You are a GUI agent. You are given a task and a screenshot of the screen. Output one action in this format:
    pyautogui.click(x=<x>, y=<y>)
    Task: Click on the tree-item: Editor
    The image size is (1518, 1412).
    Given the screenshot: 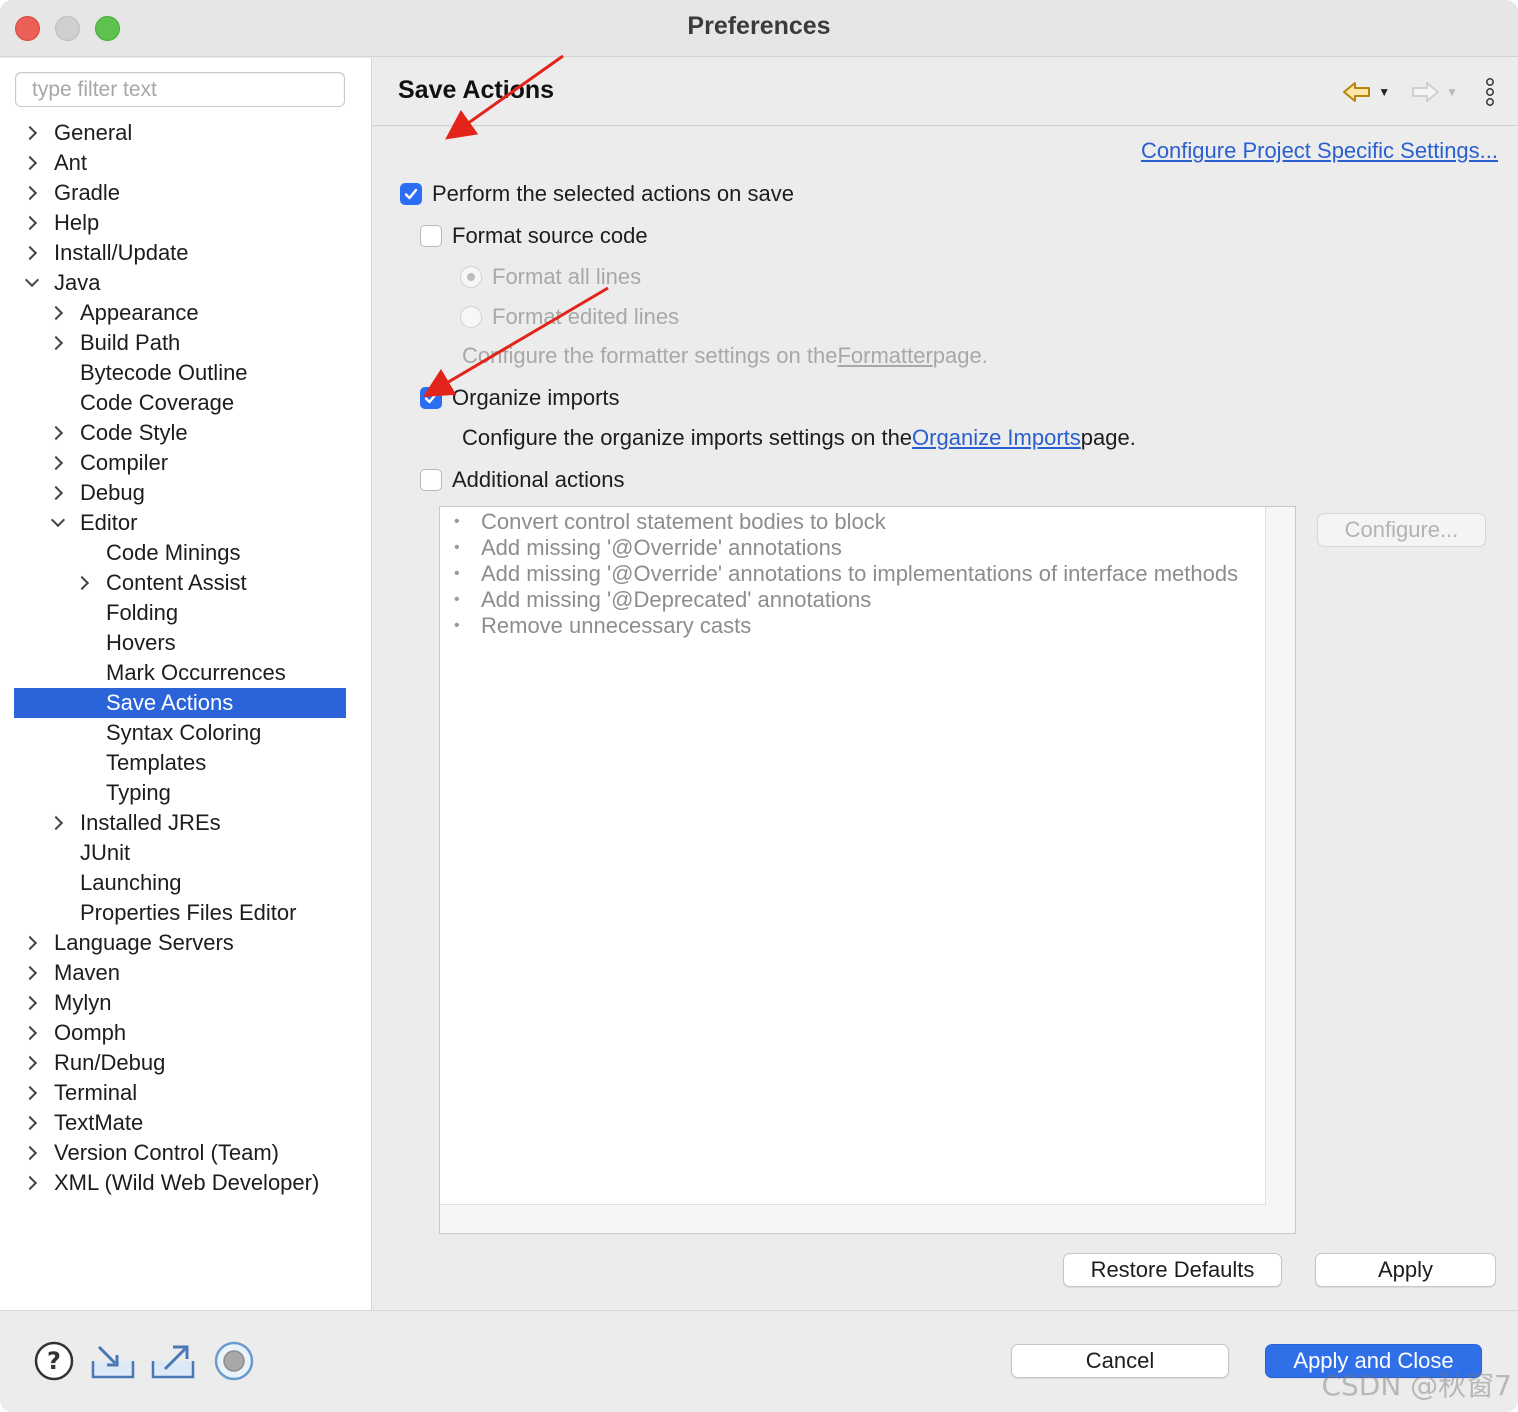 What is the action you would take?
    pyautogui.click(x=186, y=523)
    